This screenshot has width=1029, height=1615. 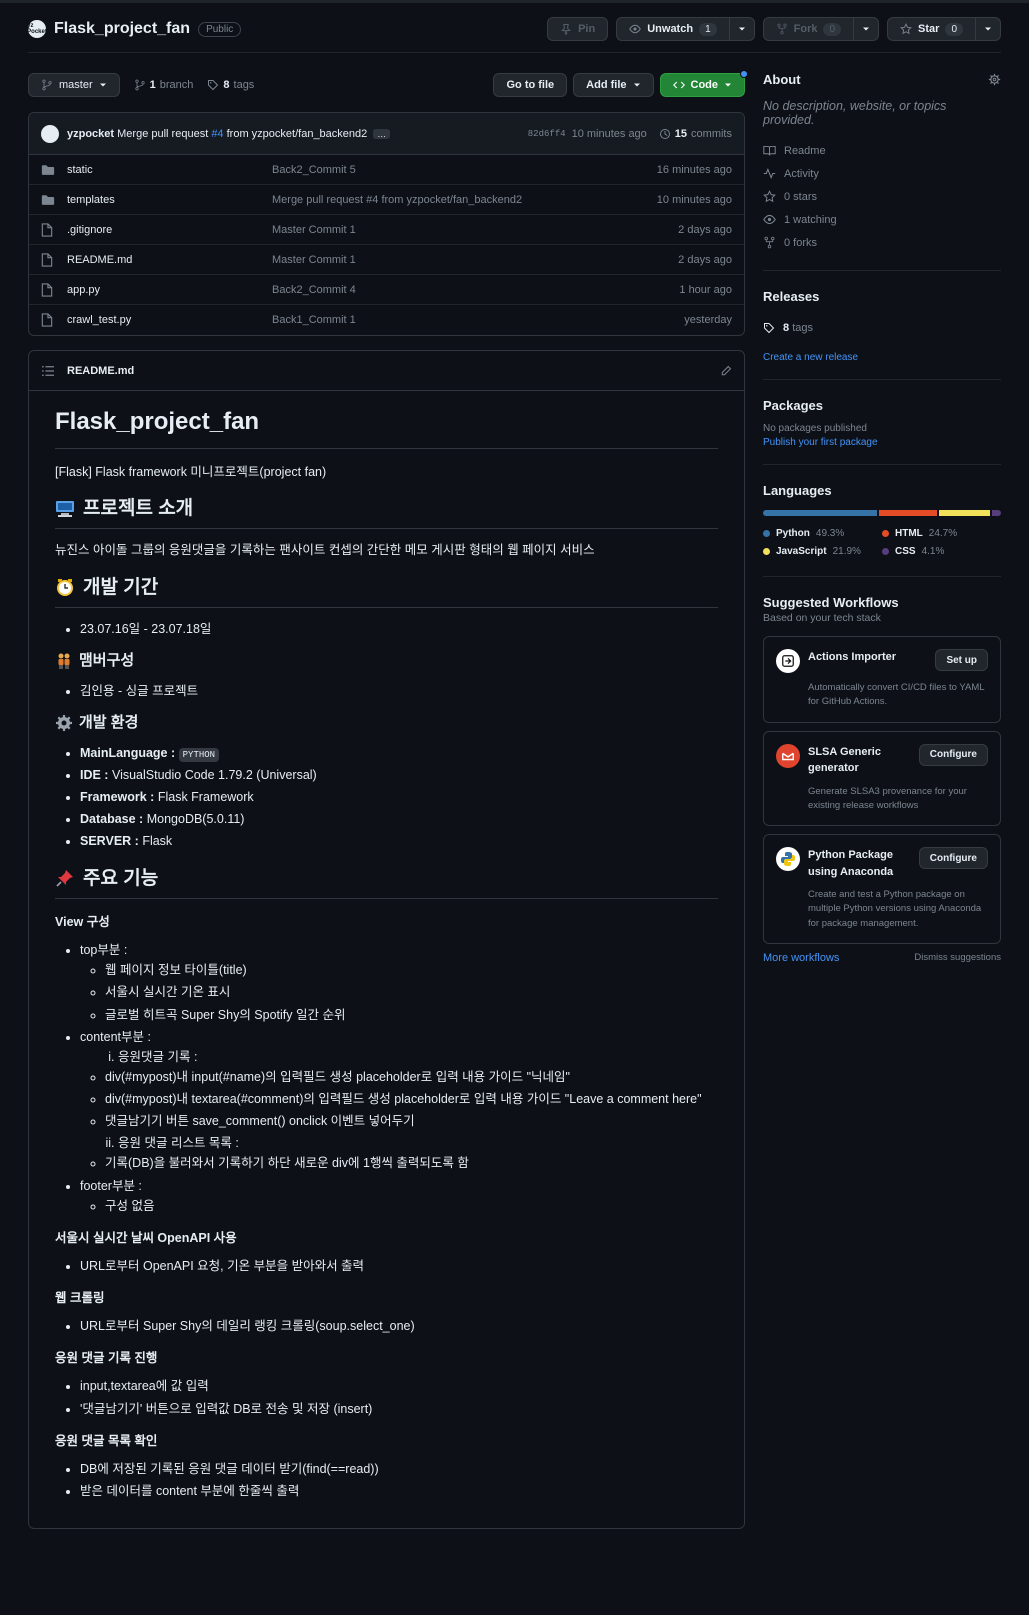 What do you see at coordinates (102, 85) in the screenshot?
I see `chevron-down-icon` at bounding box center [102, 85].